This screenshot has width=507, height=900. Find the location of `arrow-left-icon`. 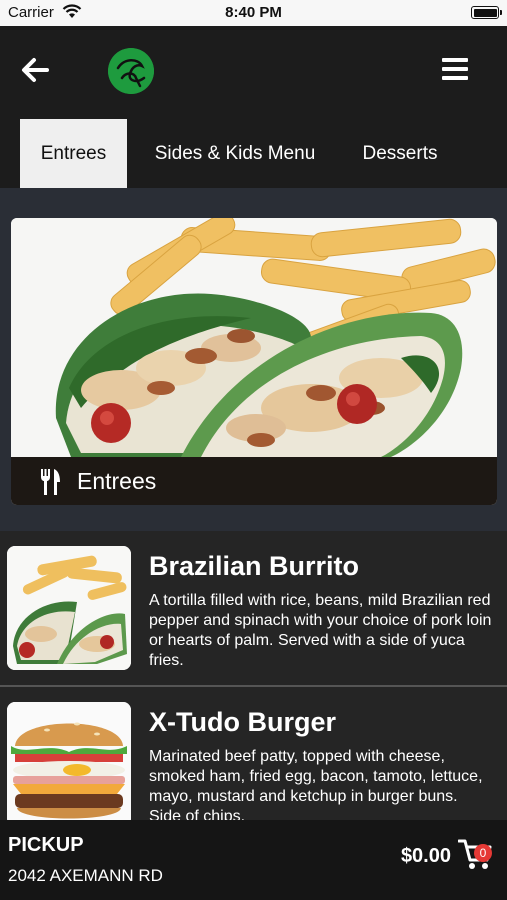

arrow-left-icon is located at coordinates (35, 70).